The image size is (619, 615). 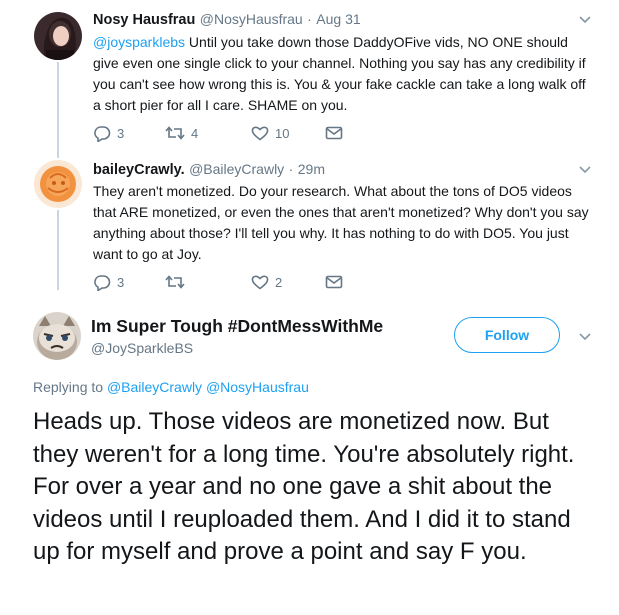 I want to click on tweet-actions: 3 4 10, so click(x=218, y=133).